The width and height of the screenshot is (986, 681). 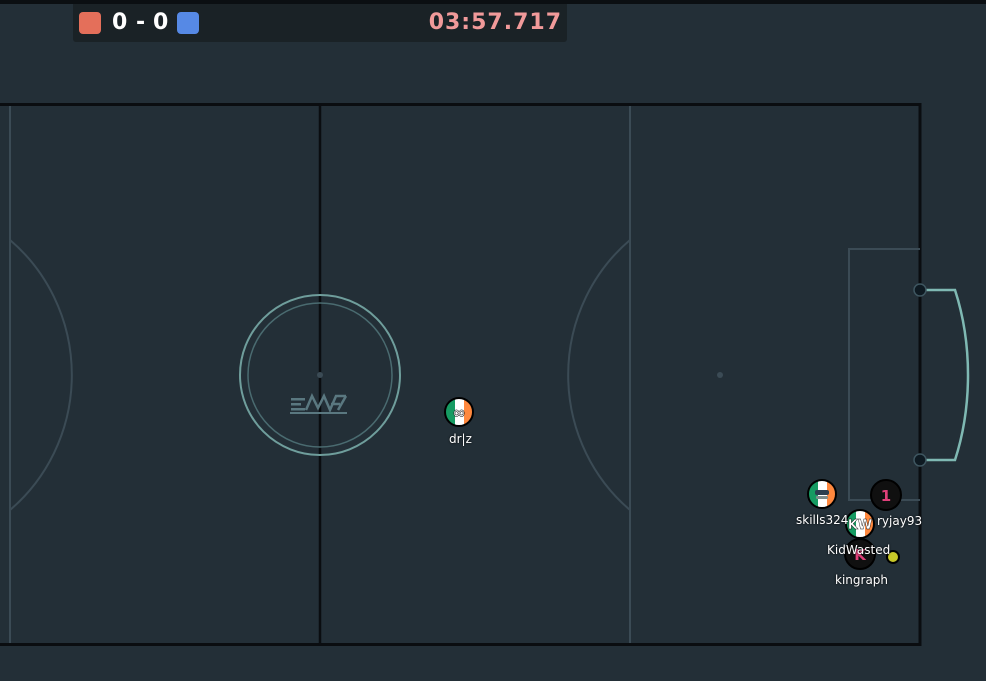 I want to click on player-ryjay93: 1, so click(x=886, y=495).